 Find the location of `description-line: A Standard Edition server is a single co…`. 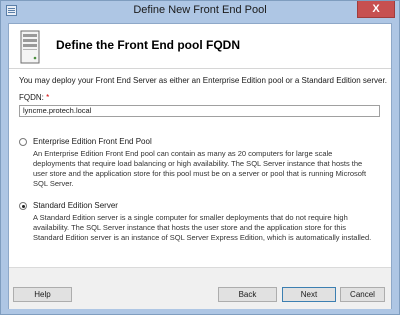

description-line: A Standard Edition server is a single co… is located at coordinates (190, 217).